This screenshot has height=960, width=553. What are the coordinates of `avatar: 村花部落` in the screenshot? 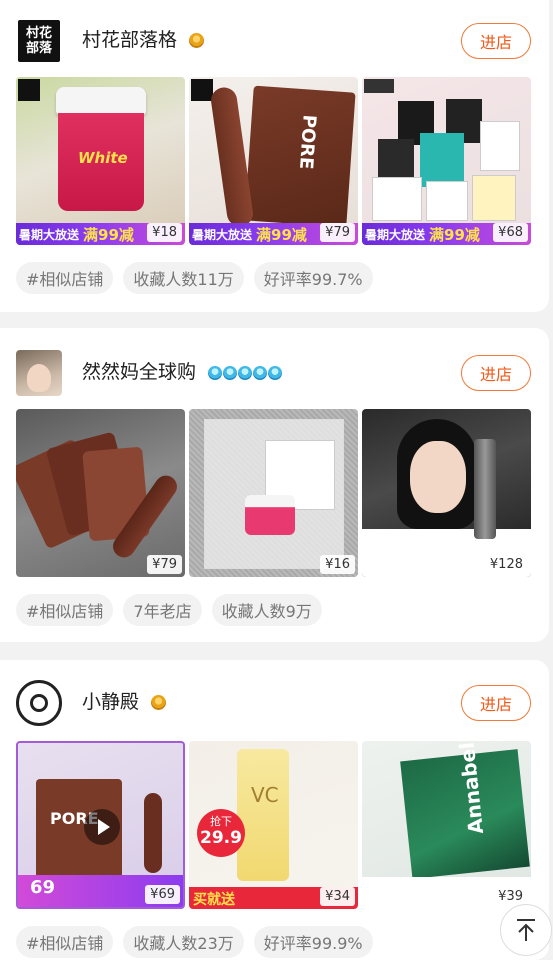 It's located at (39, 41).